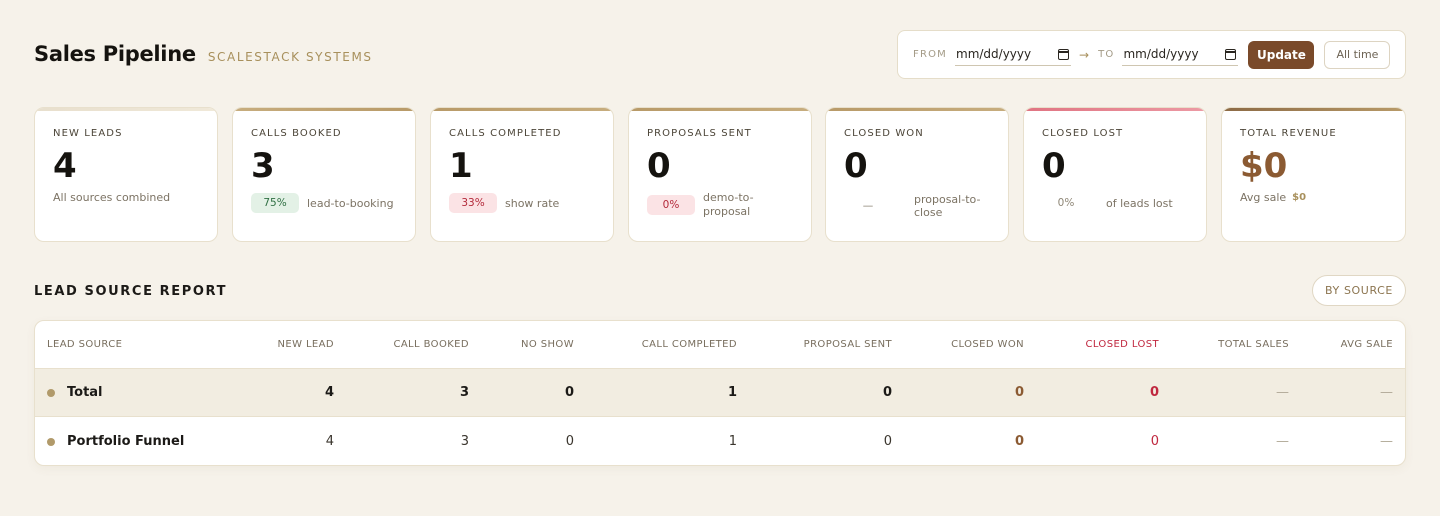 This screenshot has height=516, width=1440. What do you see at coordinates (1313, 197) in the screenshot?
I see `kpi-sub: Avg sale $0` at bounding box center [1313, 197].